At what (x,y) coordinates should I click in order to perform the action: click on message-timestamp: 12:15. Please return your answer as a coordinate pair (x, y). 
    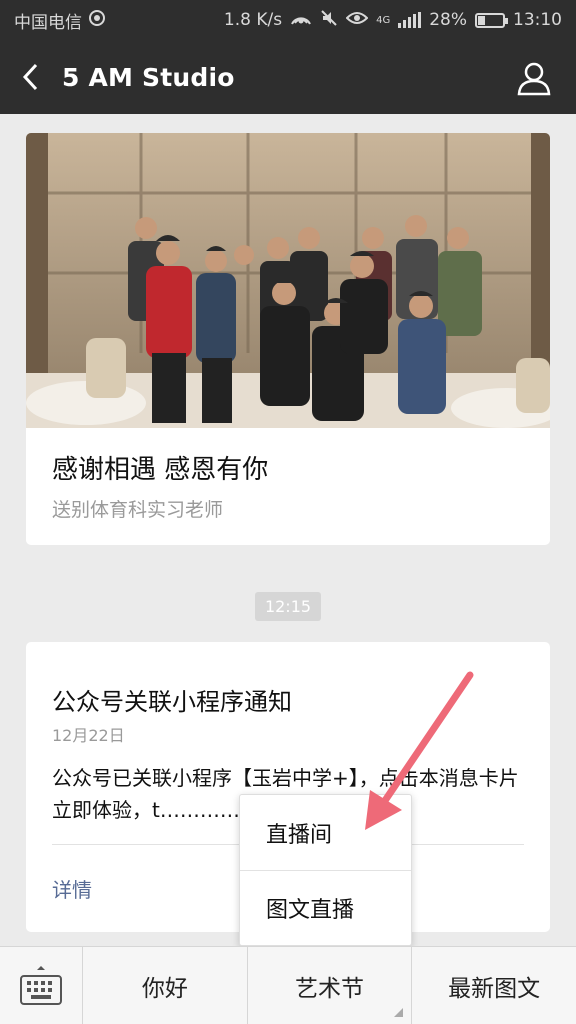
    Looking at the image, I should click on (288, 606).